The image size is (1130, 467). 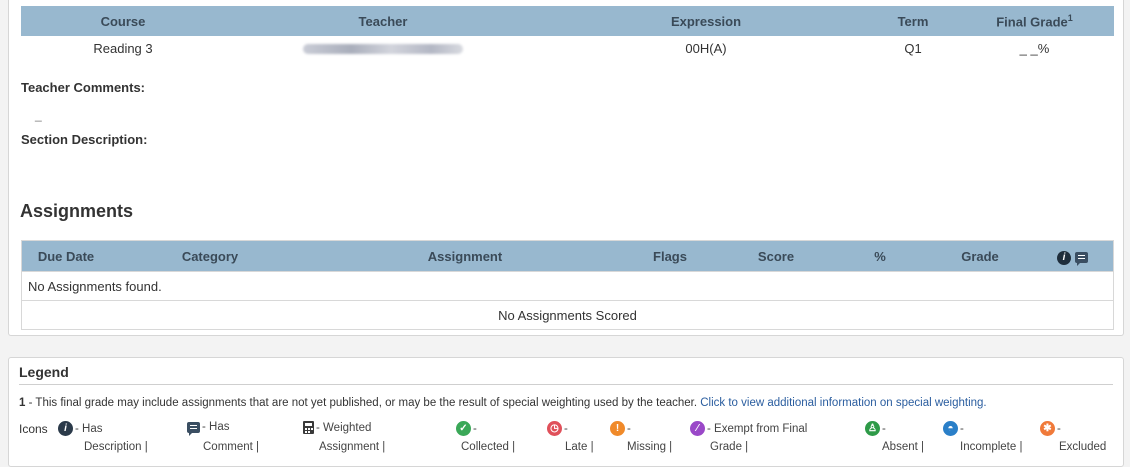 I want to click on teacher-comments-value: _, so click(x=38, y=115).